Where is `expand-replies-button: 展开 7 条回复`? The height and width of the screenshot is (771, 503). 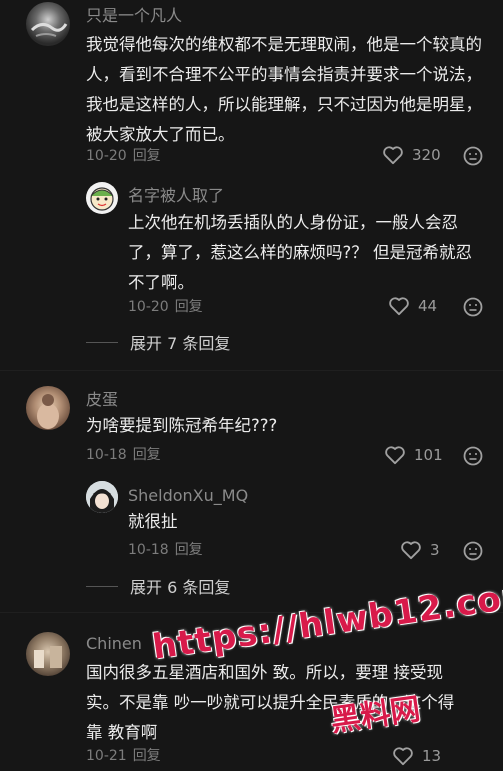 expand-replies-button: 展开 7 条回复 is located at coordinates (158, 342).